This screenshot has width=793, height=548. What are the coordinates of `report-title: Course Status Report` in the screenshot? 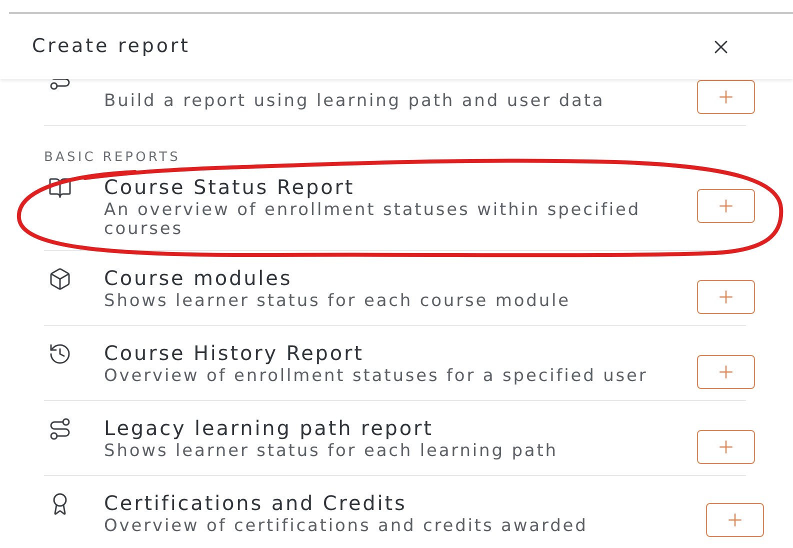 It's located at (230, 187).